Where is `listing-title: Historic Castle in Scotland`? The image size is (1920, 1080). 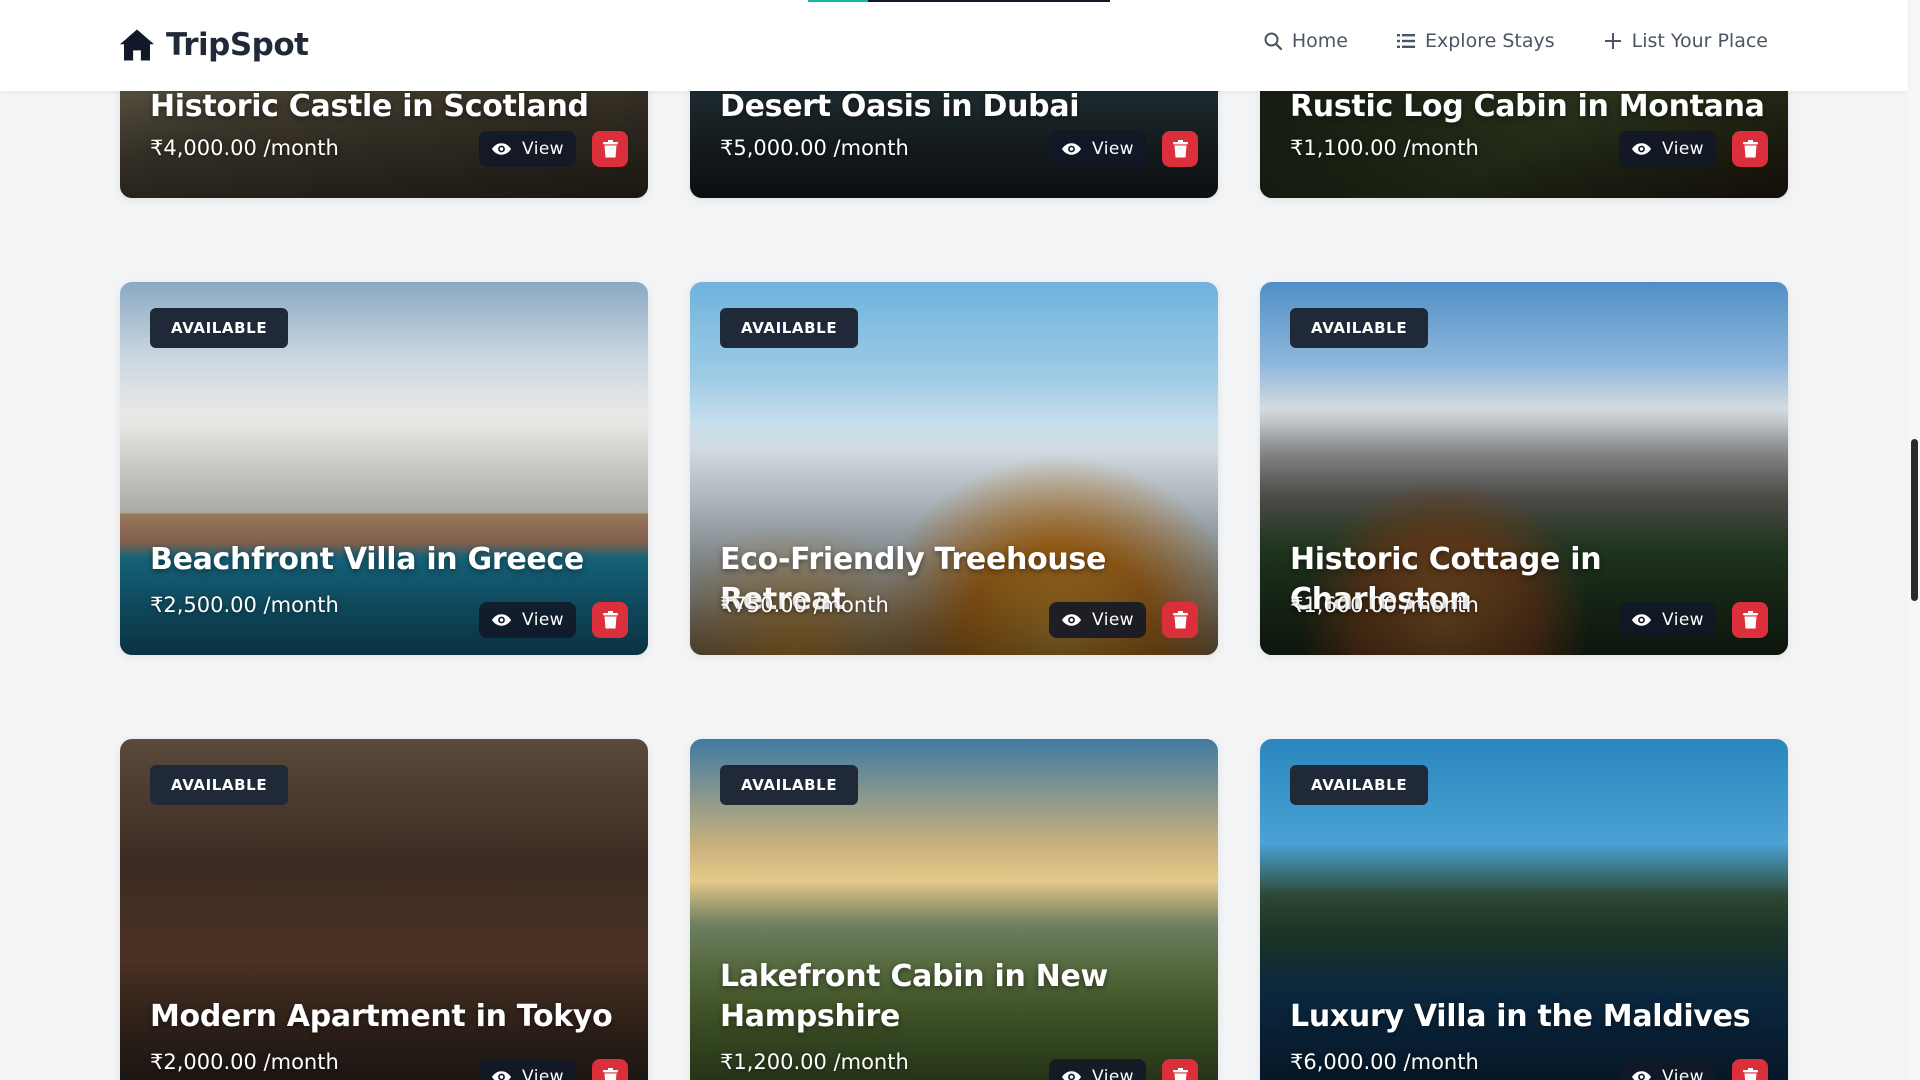
listing-title: Historic Castle in Scotland is located at coordinates (369, 106).